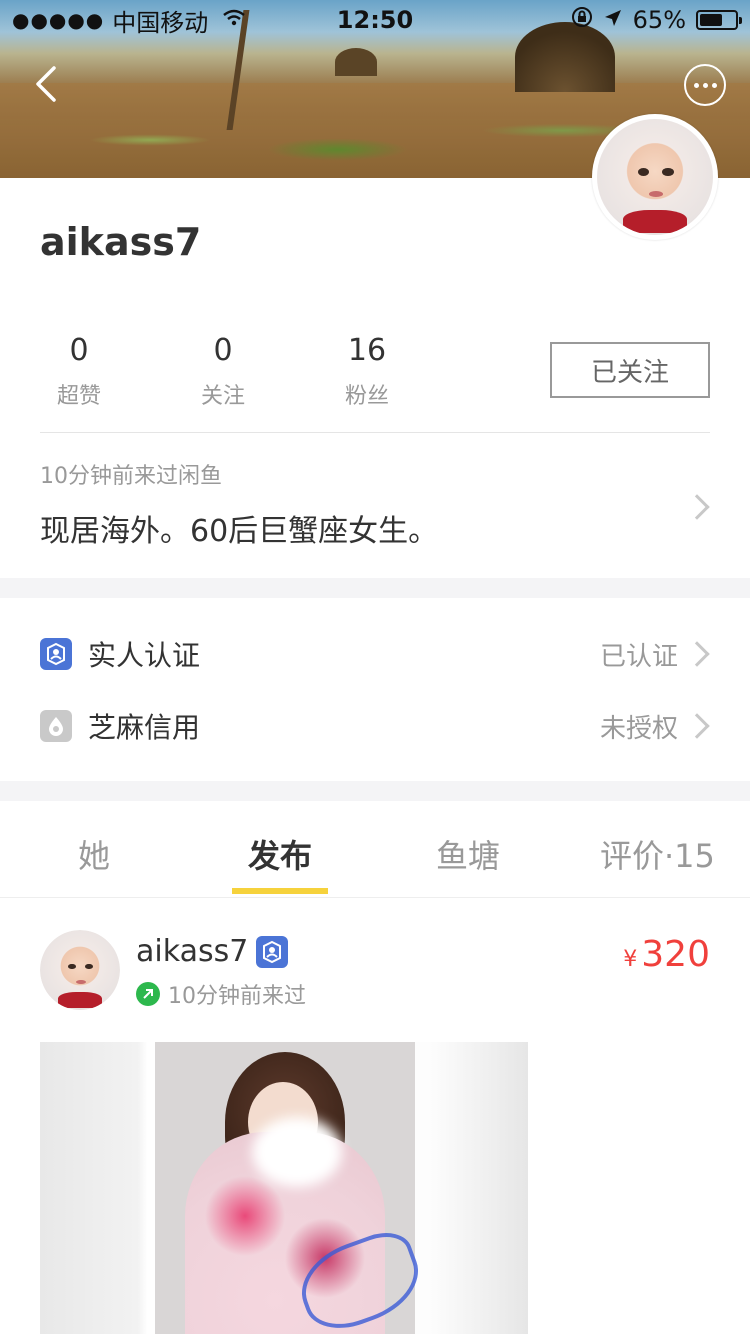 Image resolution: width=750 pixels, height=1334 pixels. Describe the element at coordinates (78, 396) in the screenshot. I see `stat-label: 超赞` at that location.